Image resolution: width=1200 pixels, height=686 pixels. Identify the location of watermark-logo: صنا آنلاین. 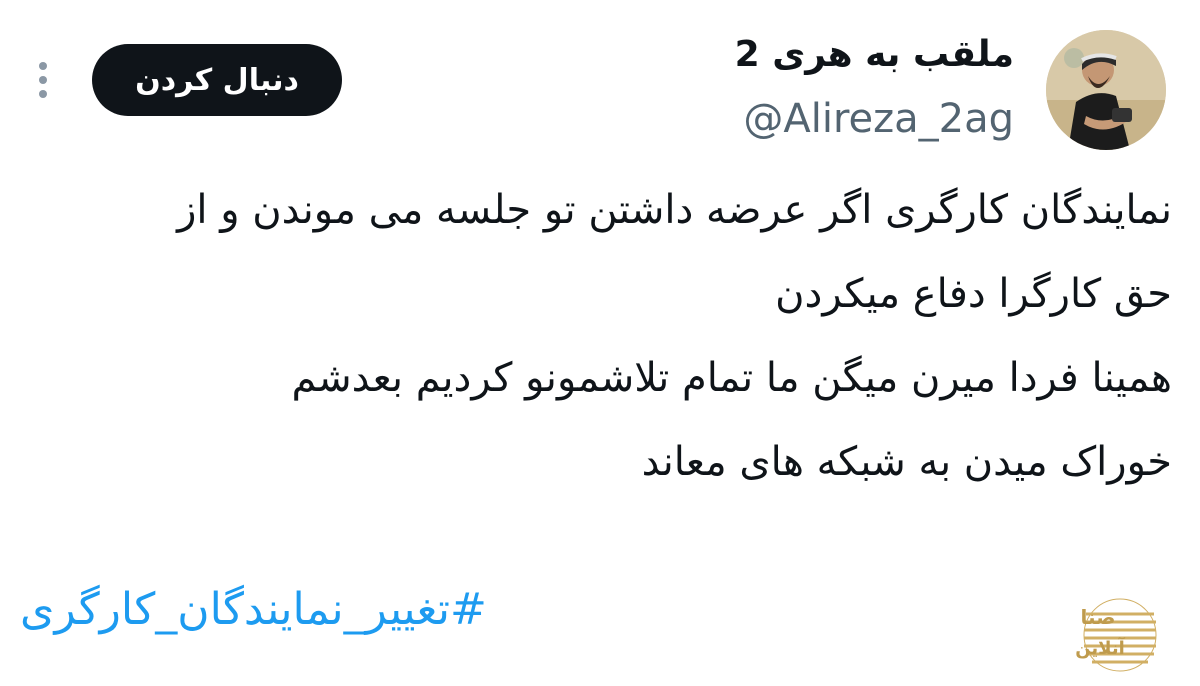
(1113, 635).